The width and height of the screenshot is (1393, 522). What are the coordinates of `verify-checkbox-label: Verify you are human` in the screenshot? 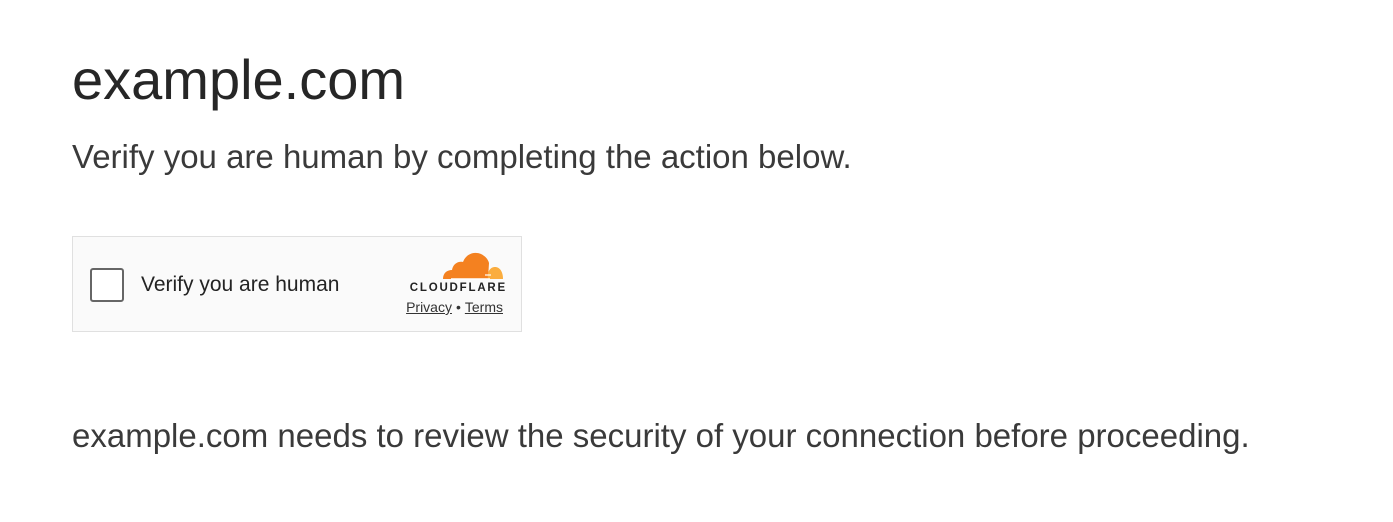 It's located at (240, 285).